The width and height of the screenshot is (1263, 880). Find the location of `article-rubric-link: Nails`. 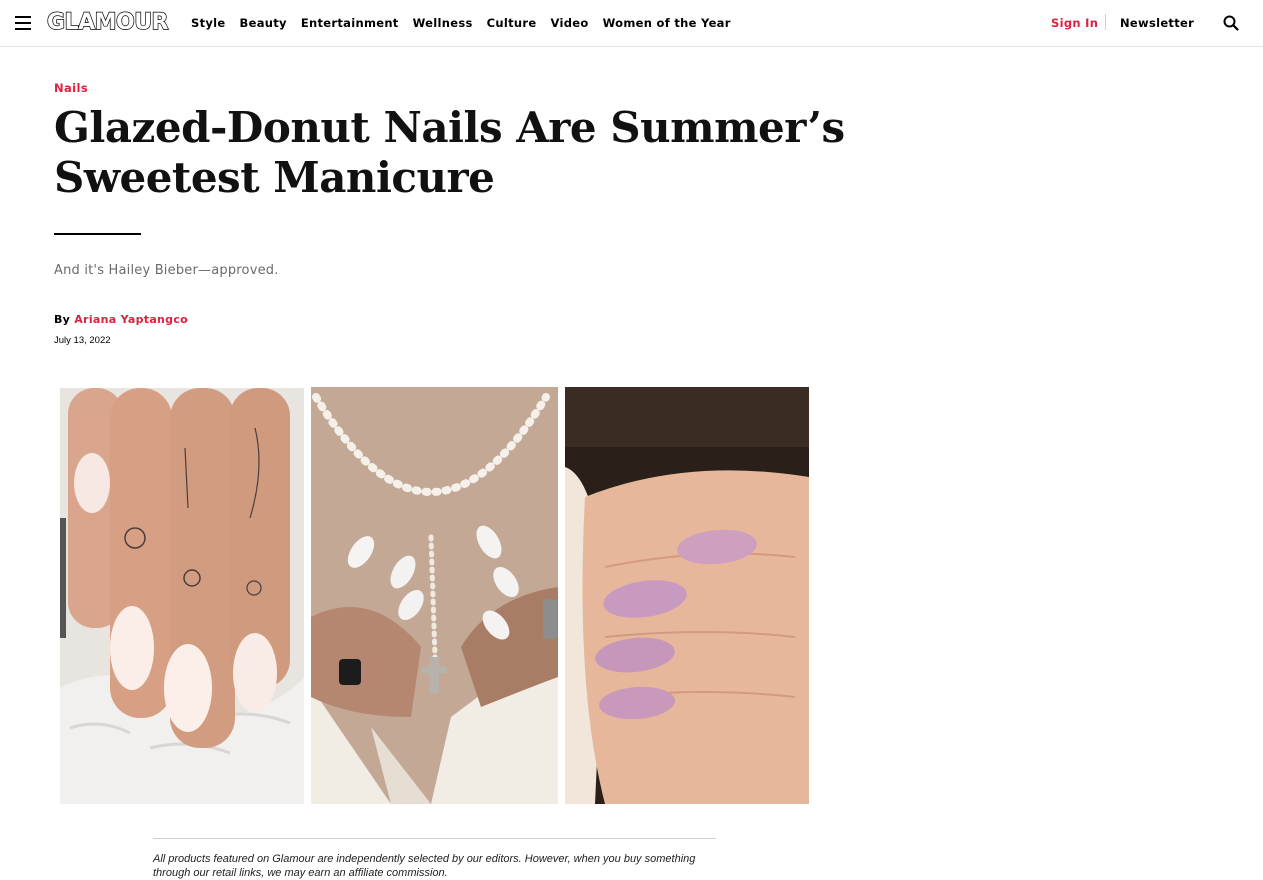

article-rubric-link: Nails is located at coordinates (71, 88).